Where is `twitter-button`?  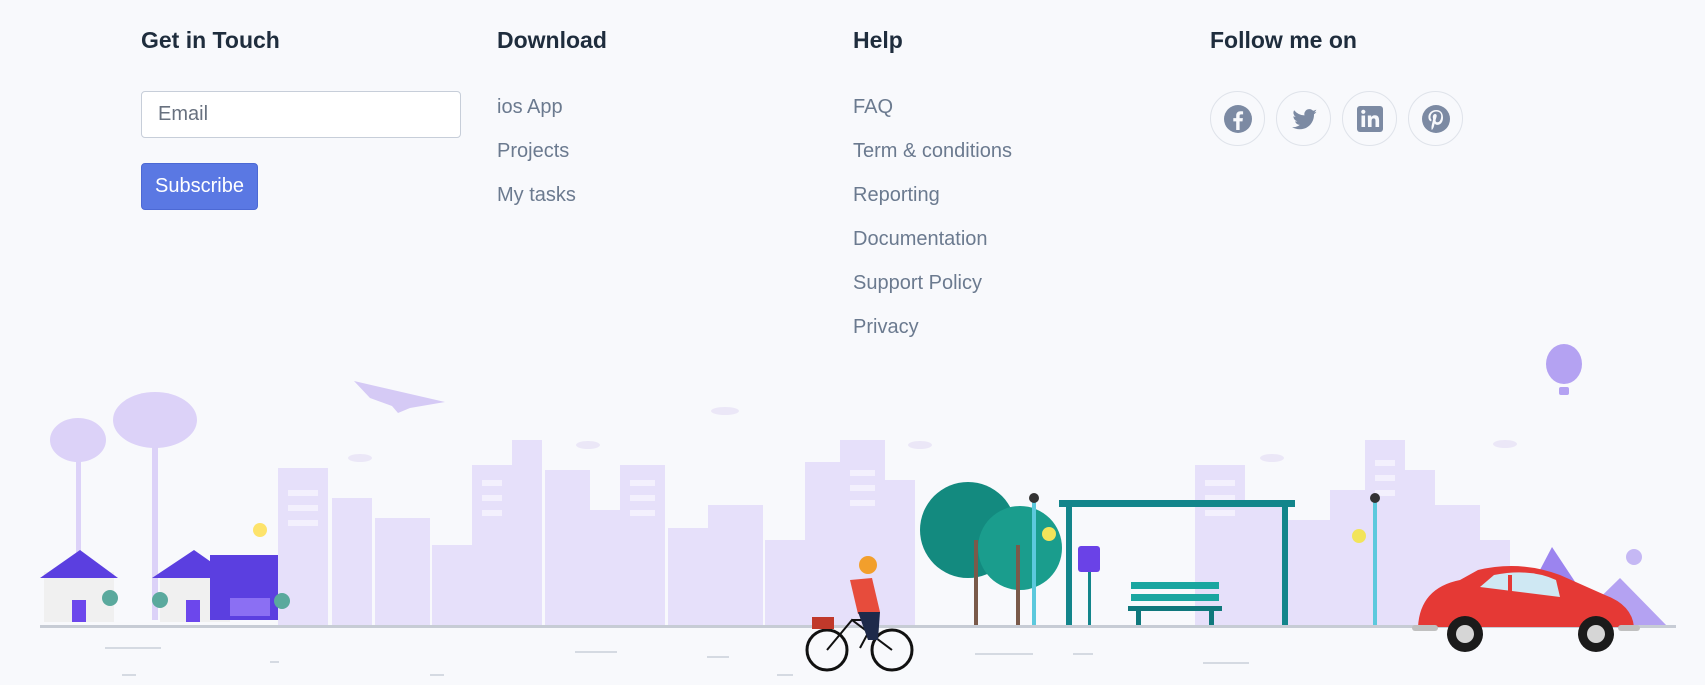
twitter-button is located at coordinates (1303, 118).